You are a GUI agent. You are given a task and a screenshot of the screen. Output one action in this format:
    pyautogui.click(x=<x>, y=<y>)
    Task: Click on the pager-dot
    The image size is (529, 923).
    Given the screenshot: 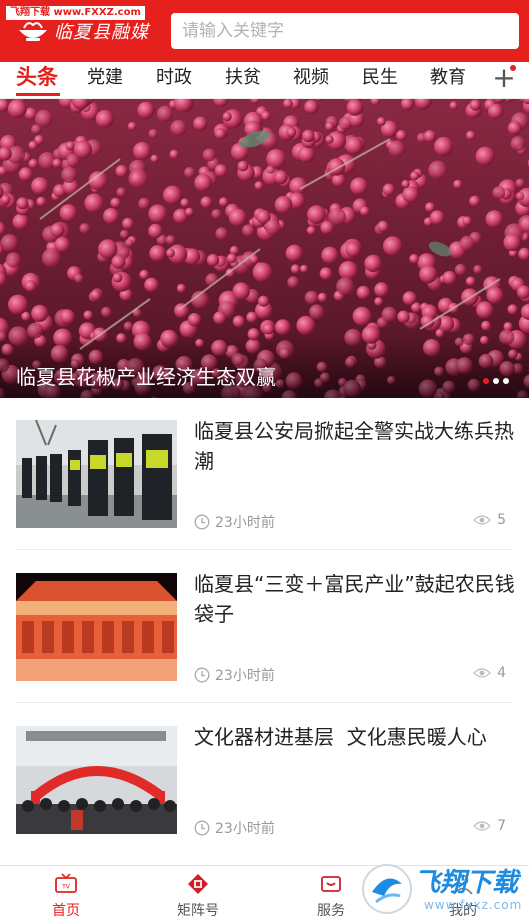 What is the action you would take?
    pyautogui.click(x=496, y=381)
    